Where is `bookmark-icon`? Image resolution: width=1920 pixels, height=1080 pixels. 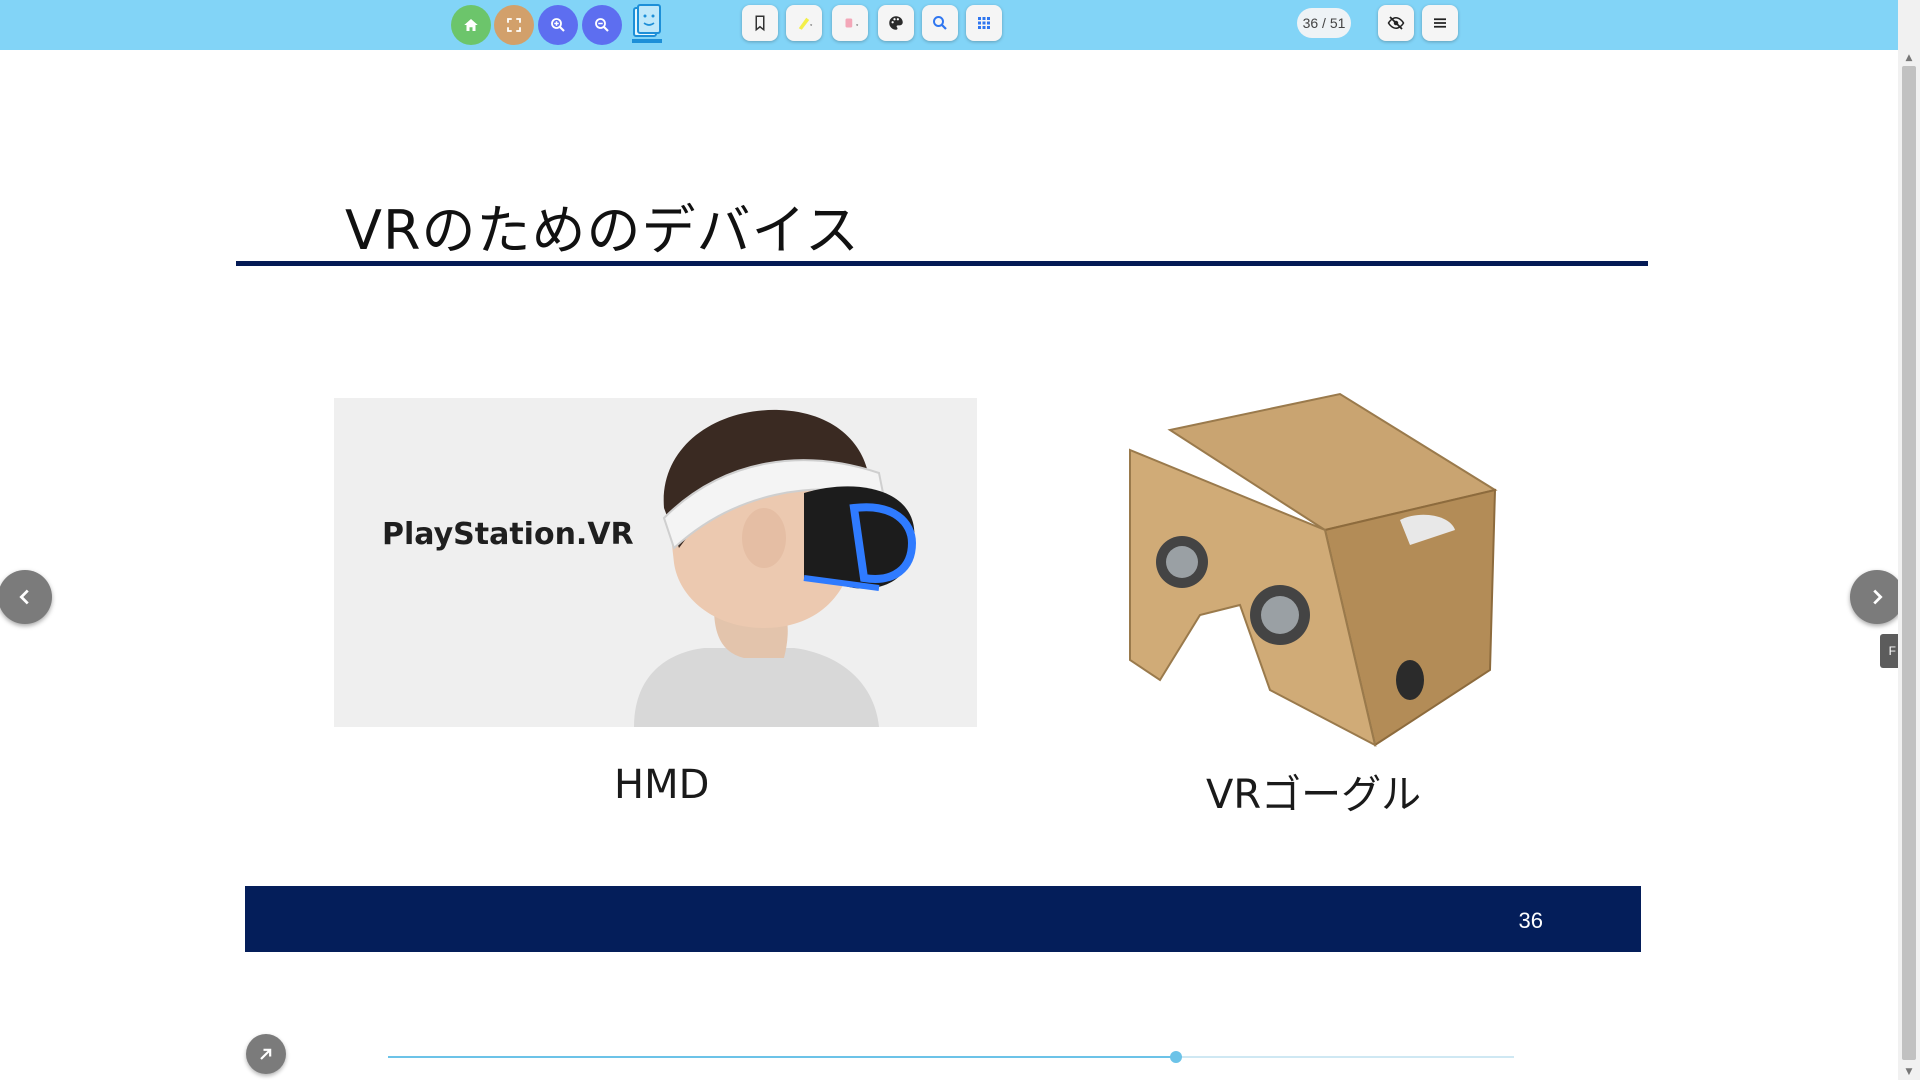 bookmark-icon is located at coordinates (760, 23).